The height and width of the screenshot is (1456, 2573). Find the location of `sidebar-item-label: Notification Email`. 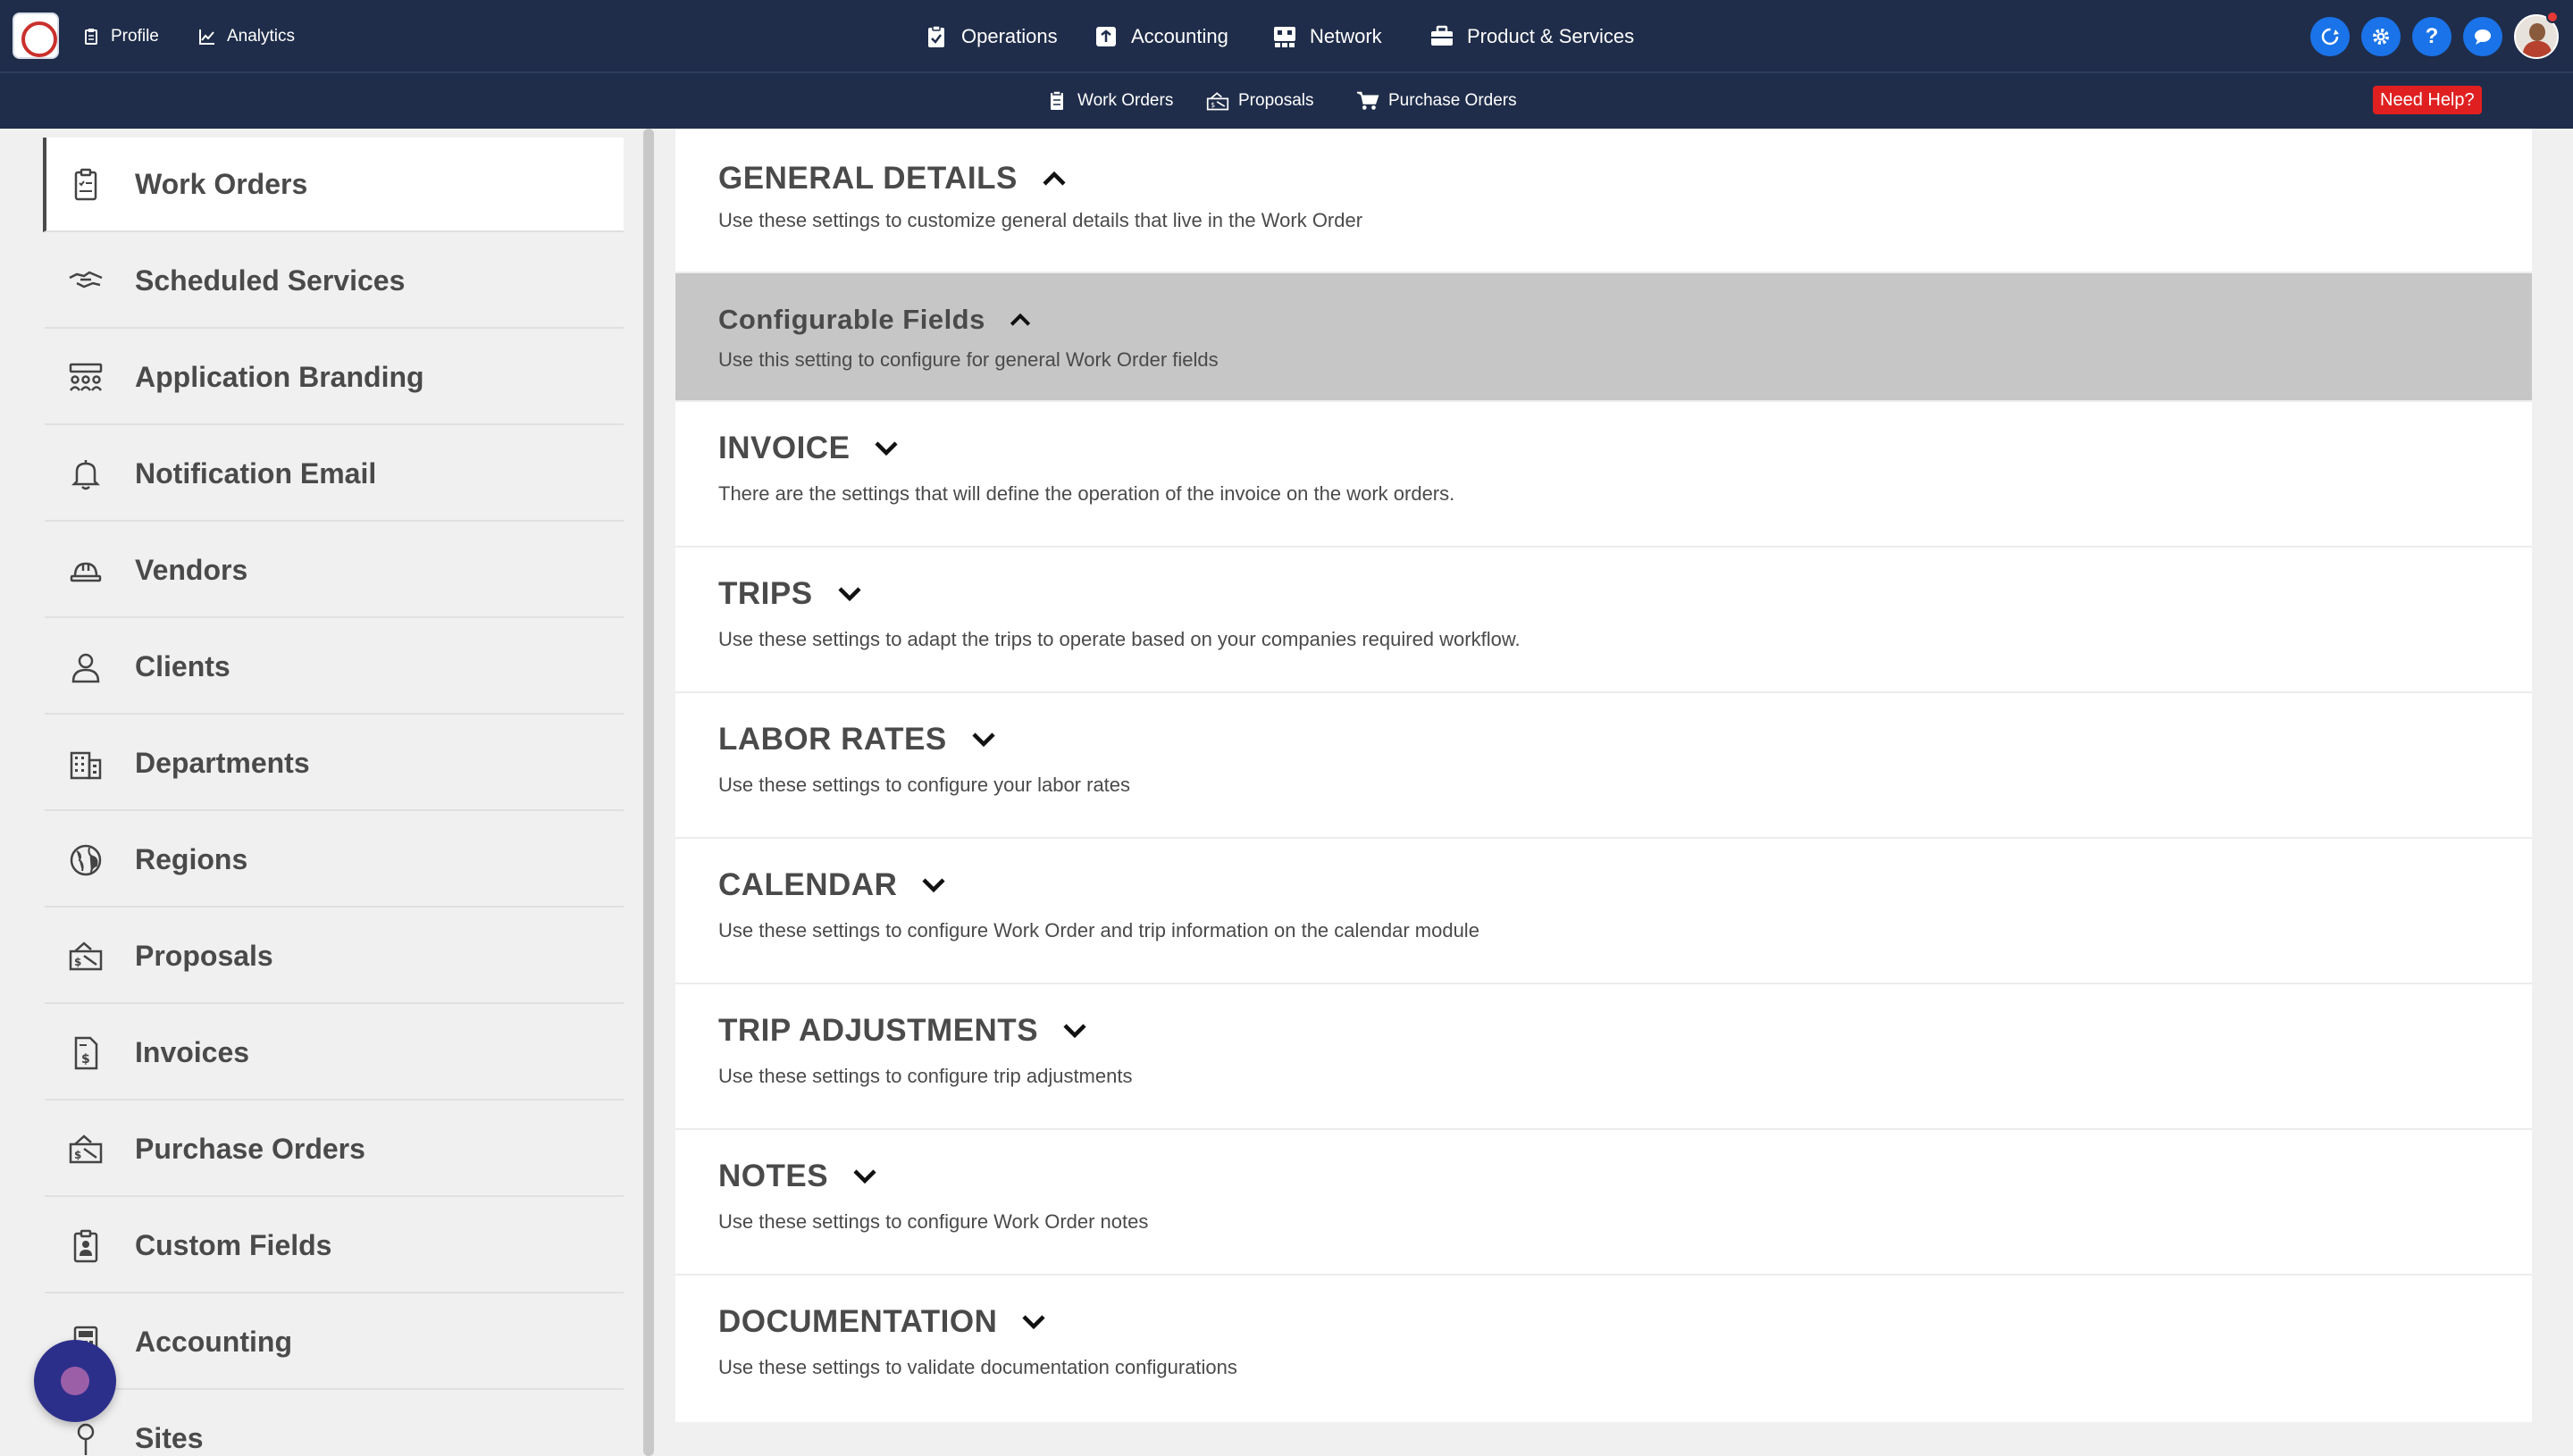

sidebar-item-label: Notification Email is located at coordinates (256, 473).